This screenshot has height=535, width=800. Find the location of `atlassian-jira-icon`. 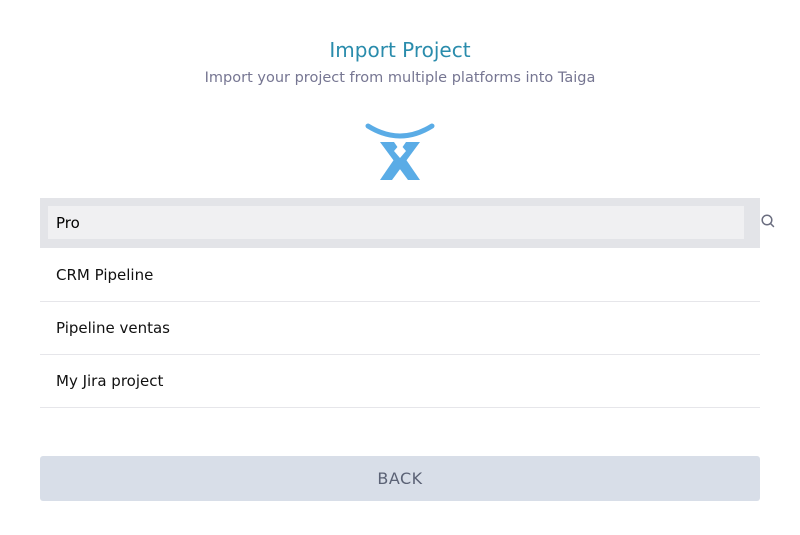

atlassian-jira-icon is located at coordinates (400, 151).